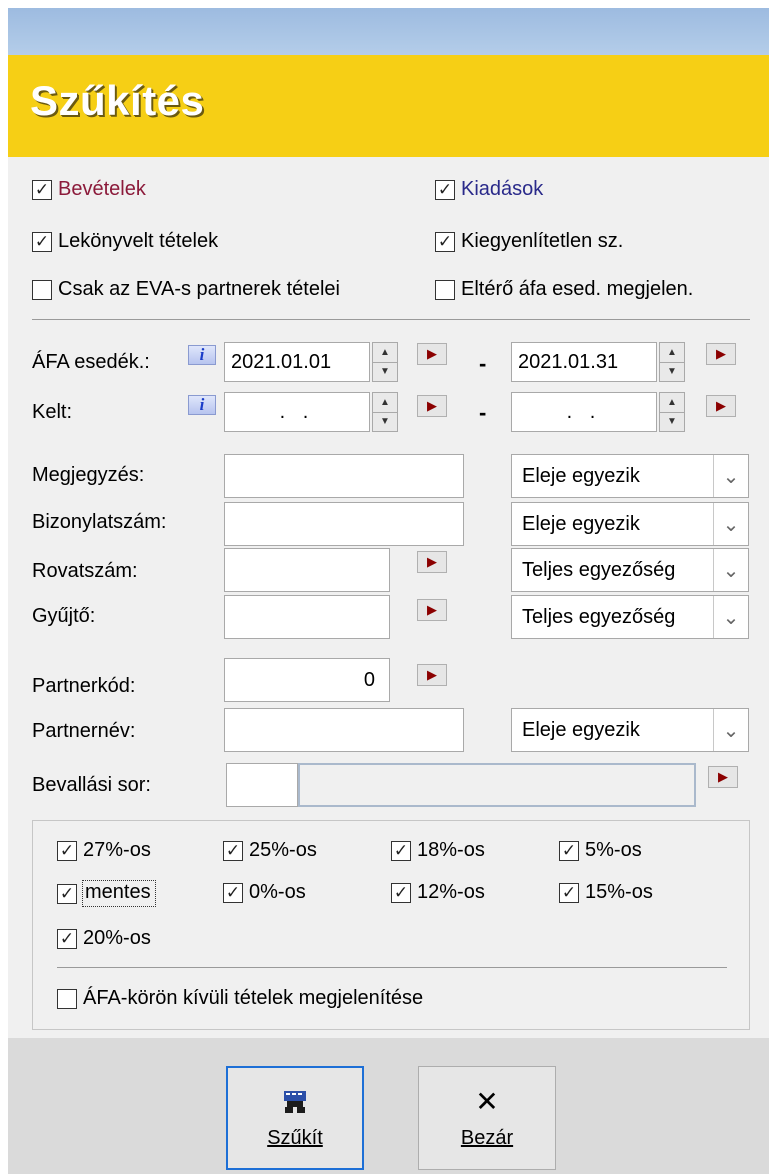 Image resolution: width=769 pixels, height=1174 pixels. Describe the element at coordinates (186, 289) in the screenshot. I see `checkbox-eva: Csak az EVA-s partnerek tételei` at that location.